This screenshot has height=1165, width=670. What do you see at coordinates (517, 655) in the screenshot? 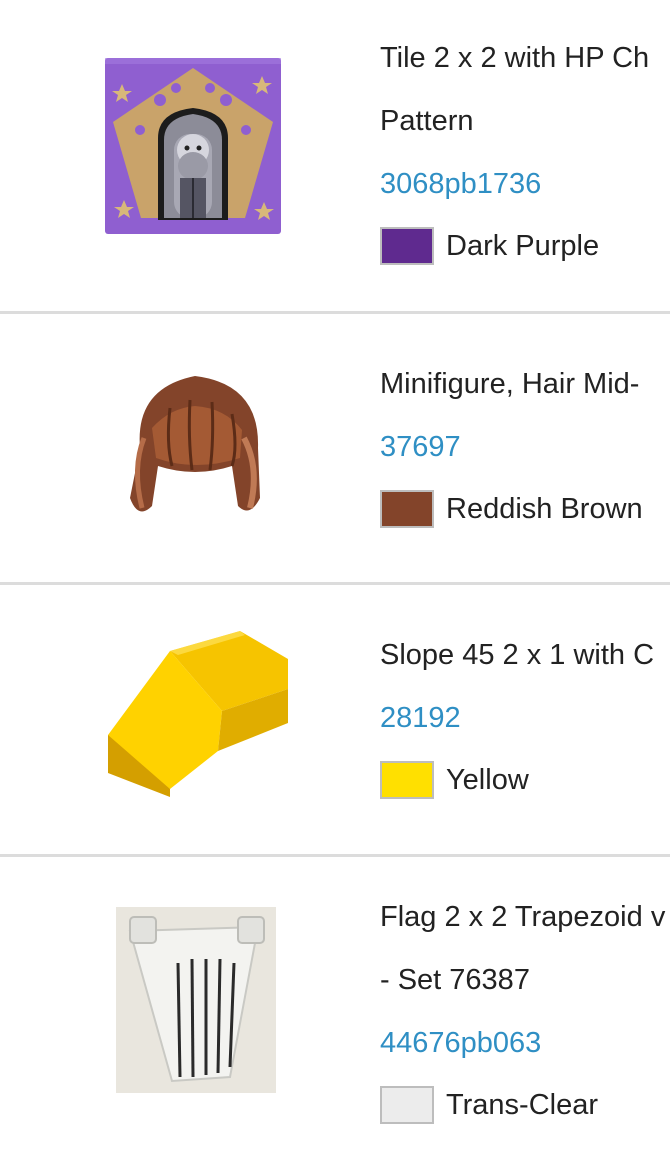
I see `item-name-line-1: Slope 45 2 x 1 with C` at bounding box center [517, 655].